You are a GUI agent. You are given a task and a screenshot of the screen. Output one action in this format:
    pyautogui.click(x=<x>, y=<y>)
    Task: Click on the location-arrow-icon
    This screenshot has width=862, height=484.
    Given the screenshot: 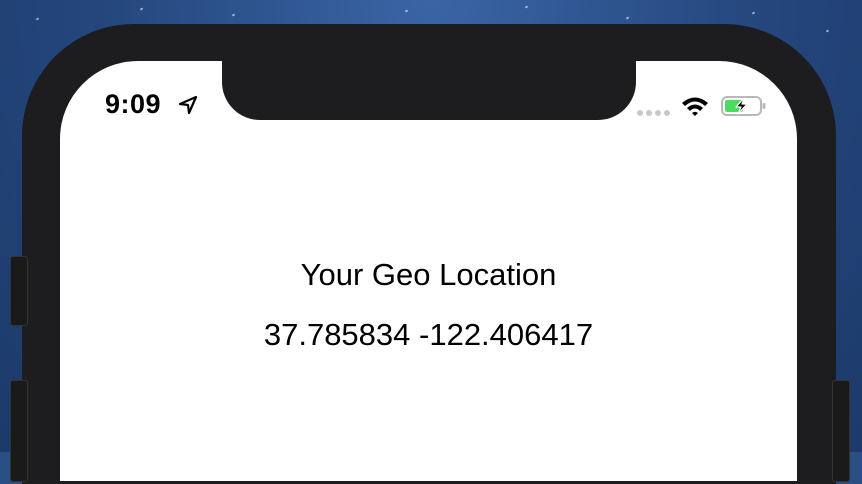 What is the action you would take?
    pyautogui.click(x=188, y=105)
    